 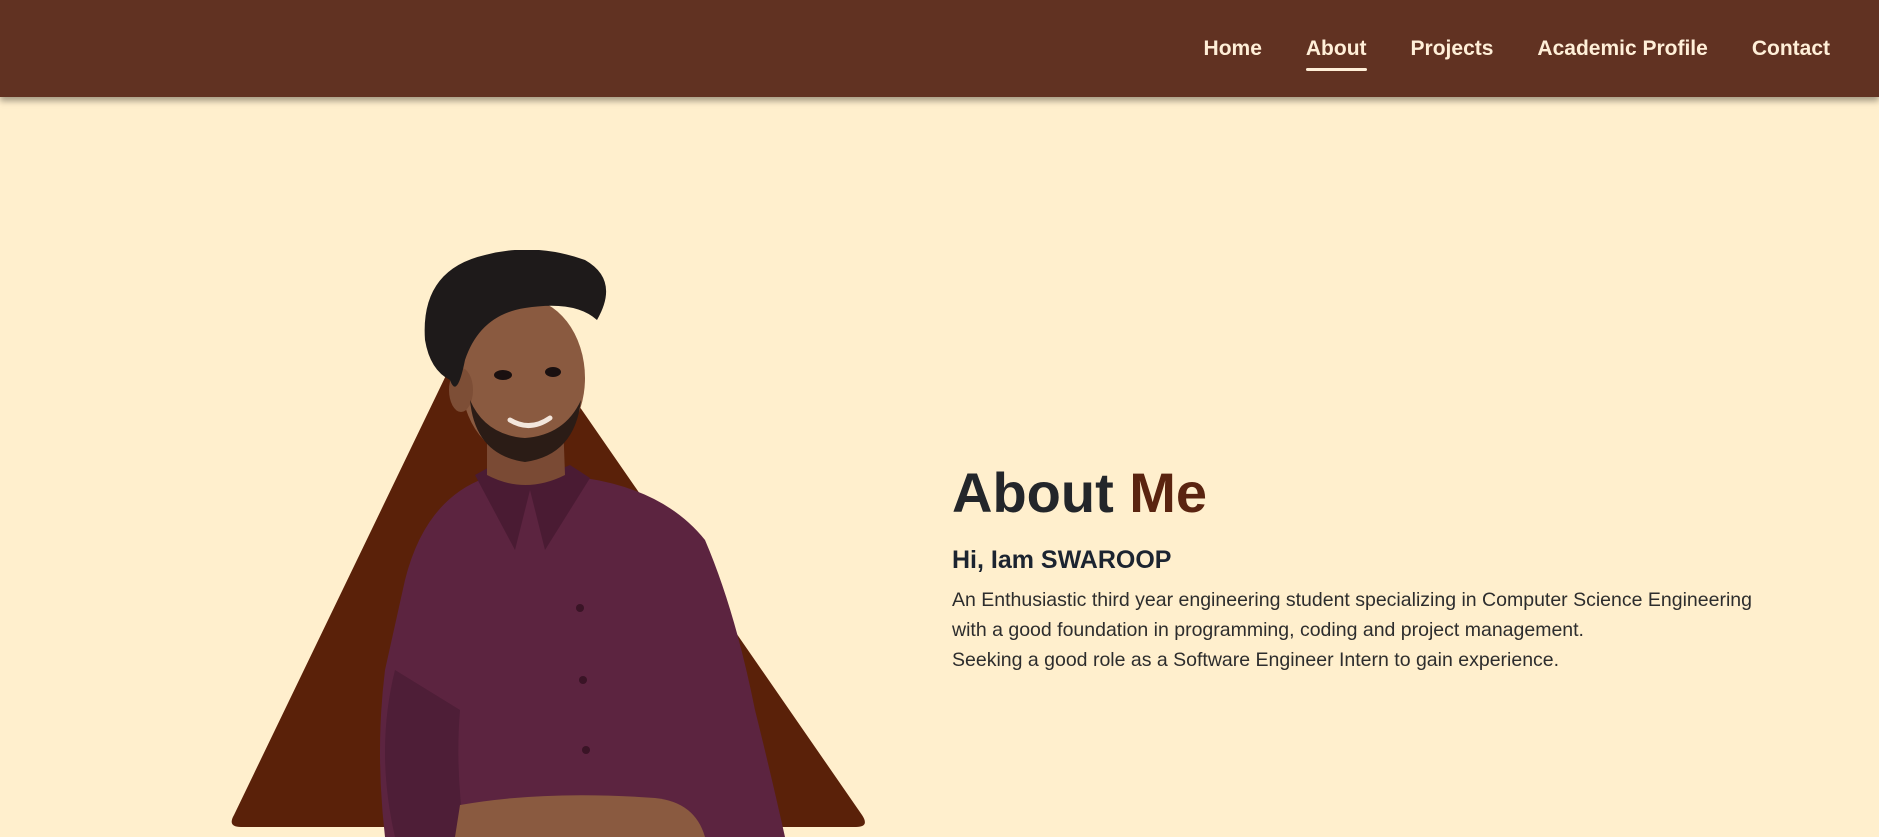 What do you see at coordinates (1452, 48) in the screenshot?
I see `nav-projects: Projects` at bounding box center [1452, 48].